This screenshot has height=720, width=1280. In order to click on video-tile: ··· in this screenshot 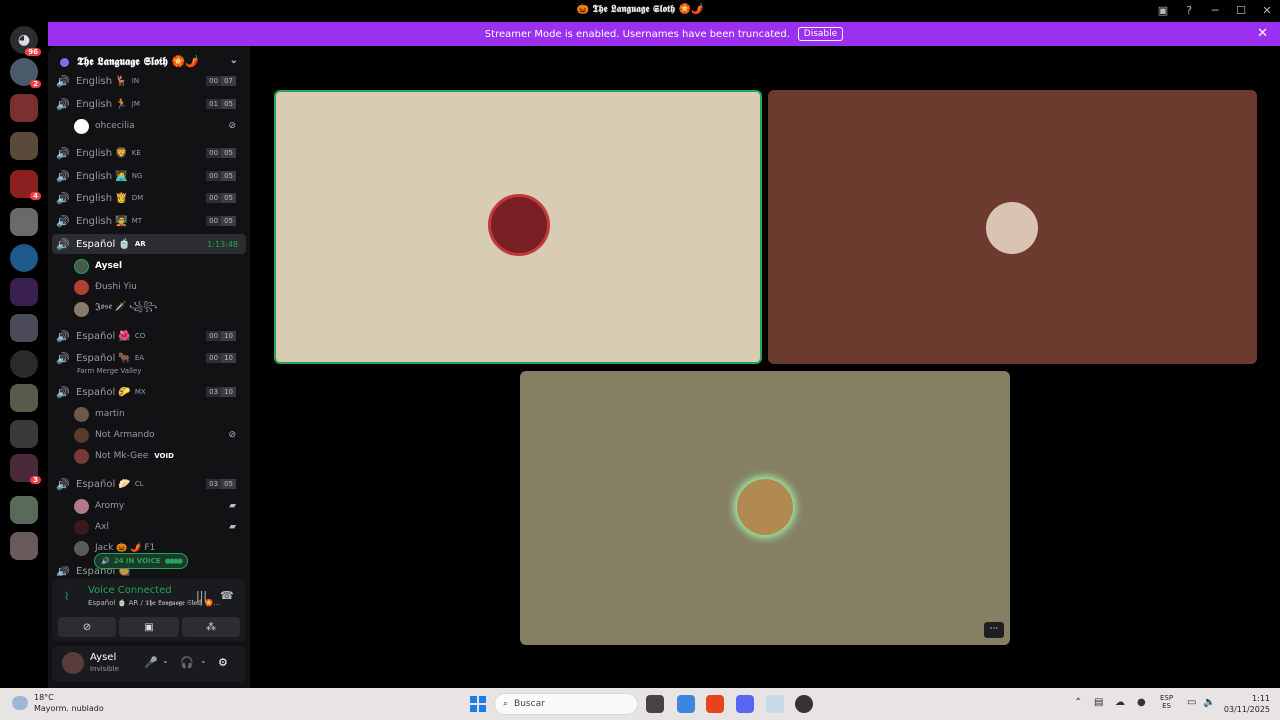, I will do `click(765, 508)`.